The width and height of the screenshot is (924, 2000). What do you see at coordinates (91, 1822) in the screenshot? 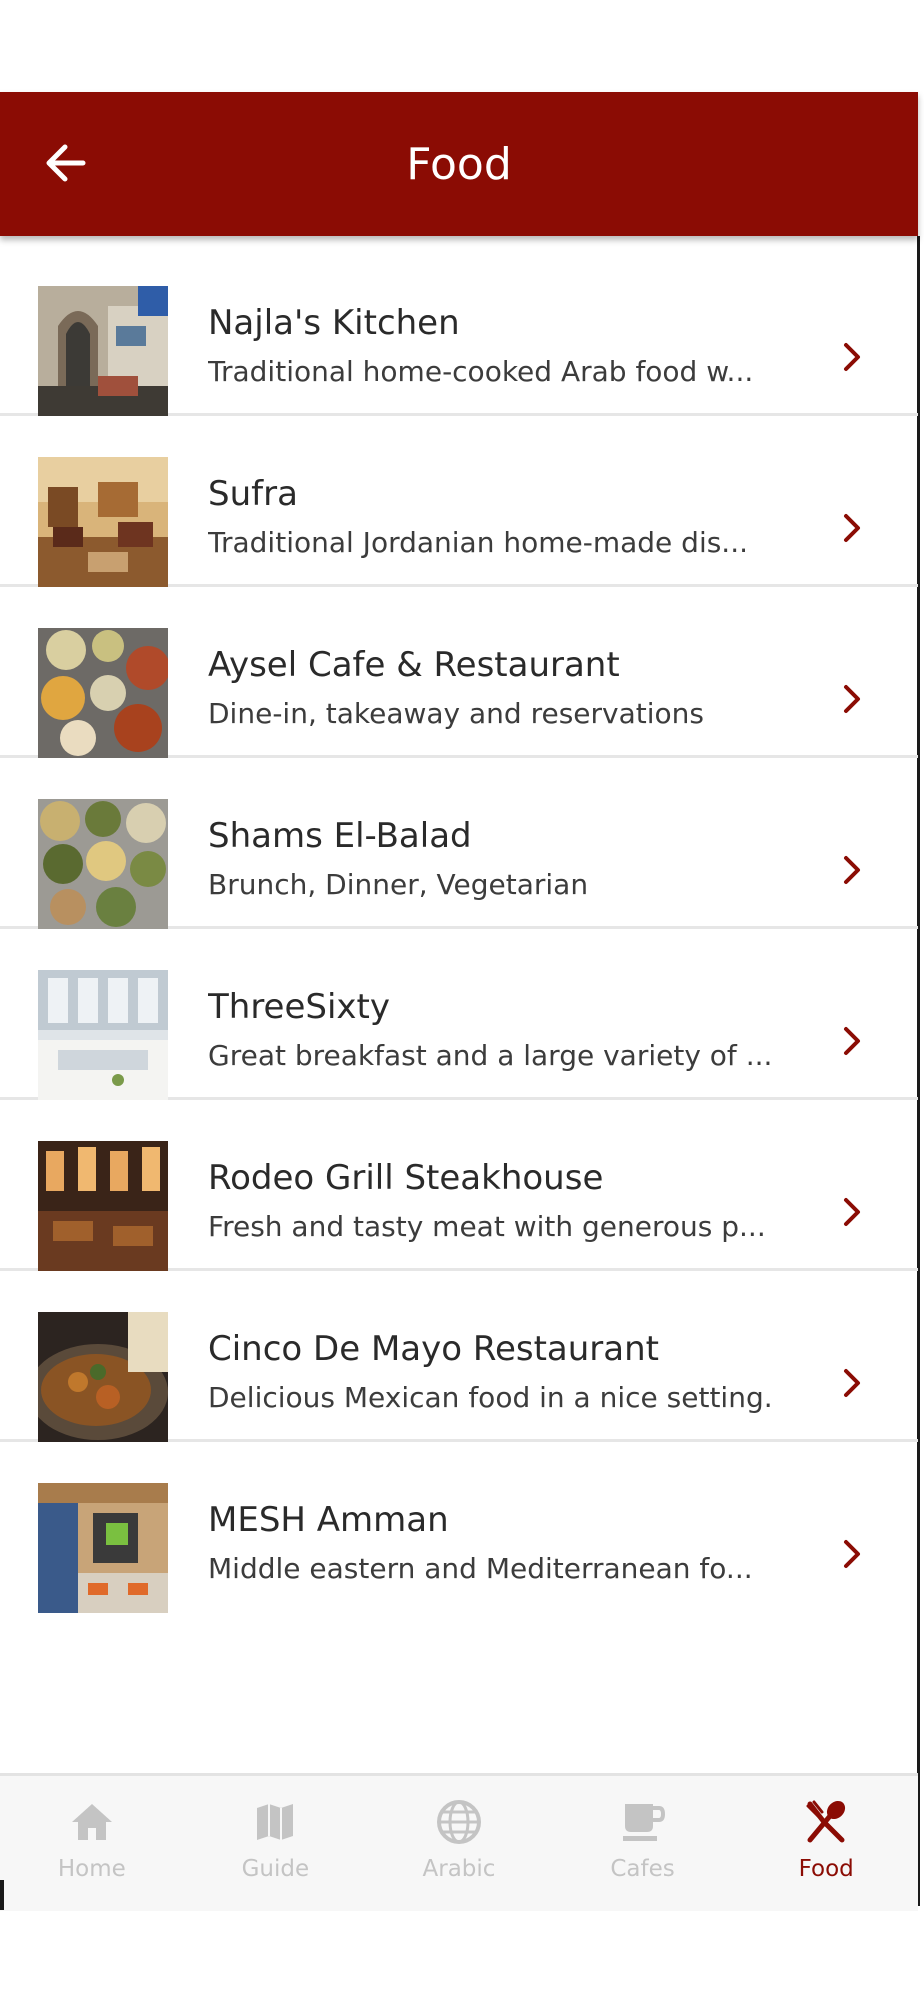
I see `home-icon` at bounding box center [91, 1822].